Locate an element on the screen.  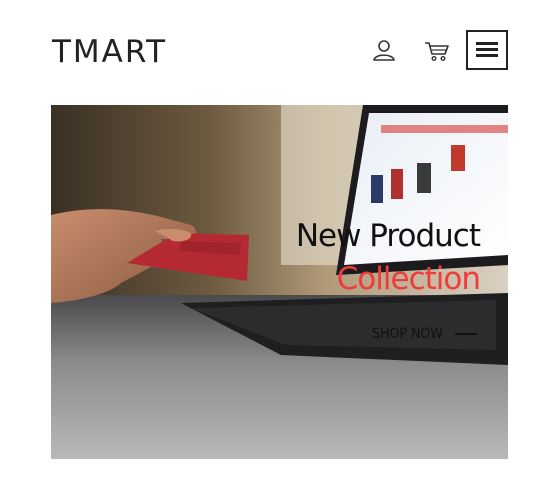
hero-title-line2: Collection is located at coordinates (408, 279).